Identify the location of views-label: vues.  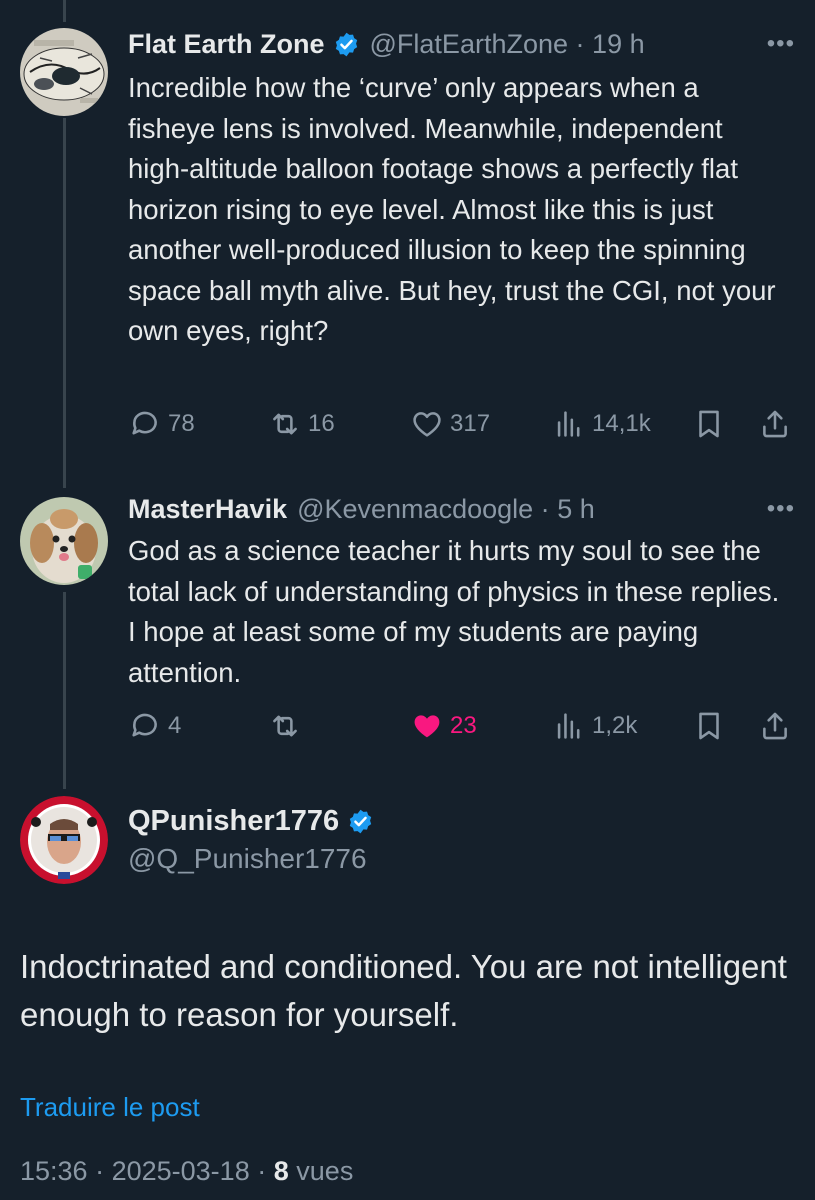
(325, 1171).